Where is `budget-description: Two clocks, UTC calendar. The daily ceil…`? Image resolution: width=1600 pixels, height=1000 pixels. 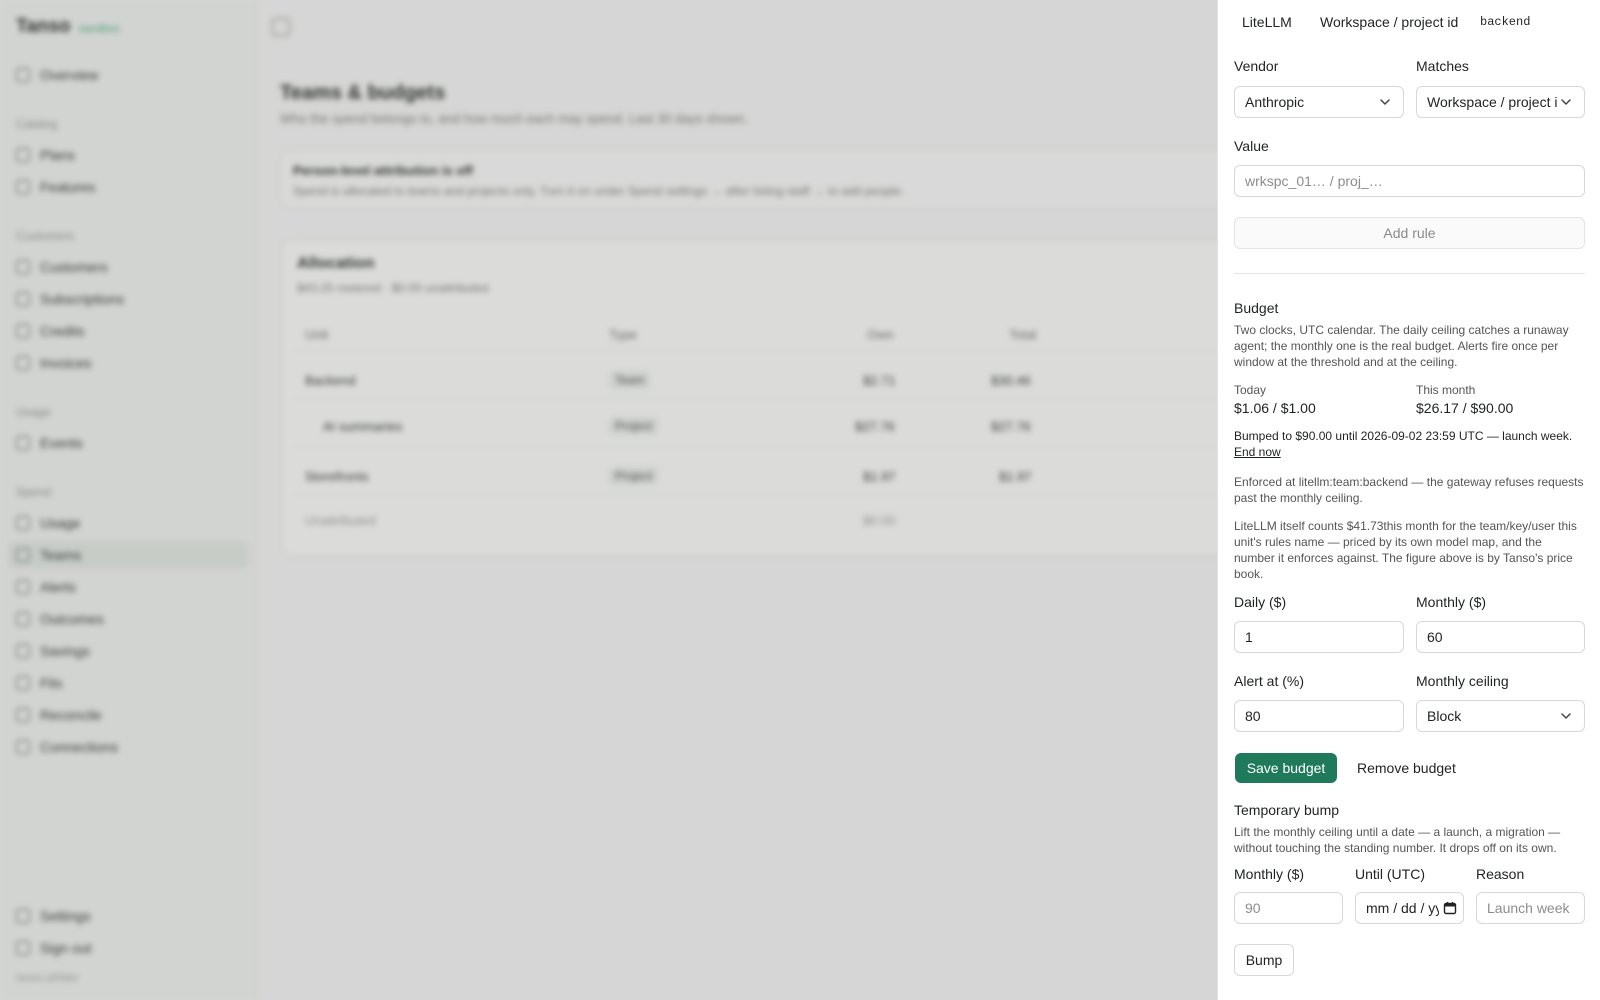 budget-description: Two clocks, UTC calendar. The daily ceil… is located at coordinates (1401, 346).